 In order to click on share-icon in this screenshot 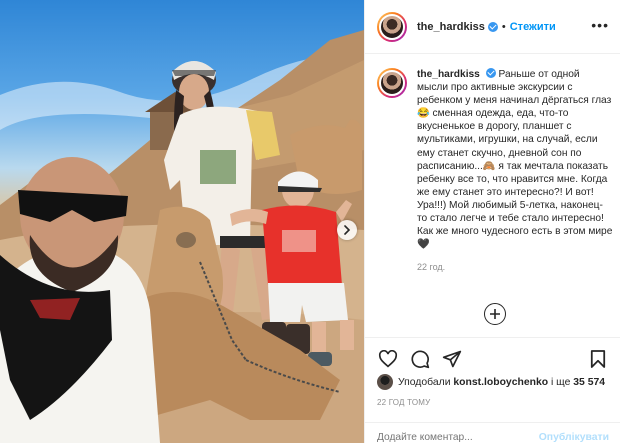, I will do `click(452, 358)`.